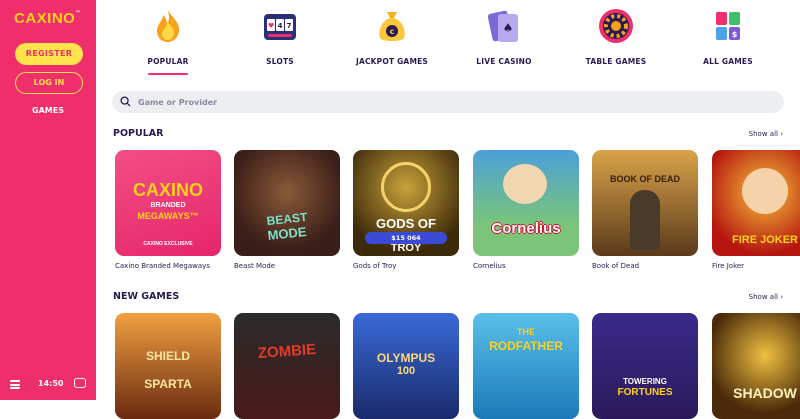  Describe the element at coordinates (388, 102) in the screenshot. I see `search-input` at that location.